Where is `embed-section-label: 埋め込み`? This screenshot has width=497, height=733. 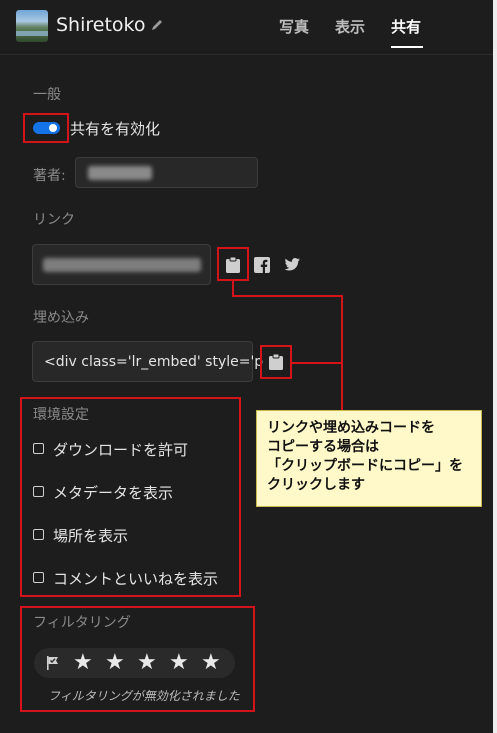
embed-section-label: 埋め込み is located at coordinates (61, 318).